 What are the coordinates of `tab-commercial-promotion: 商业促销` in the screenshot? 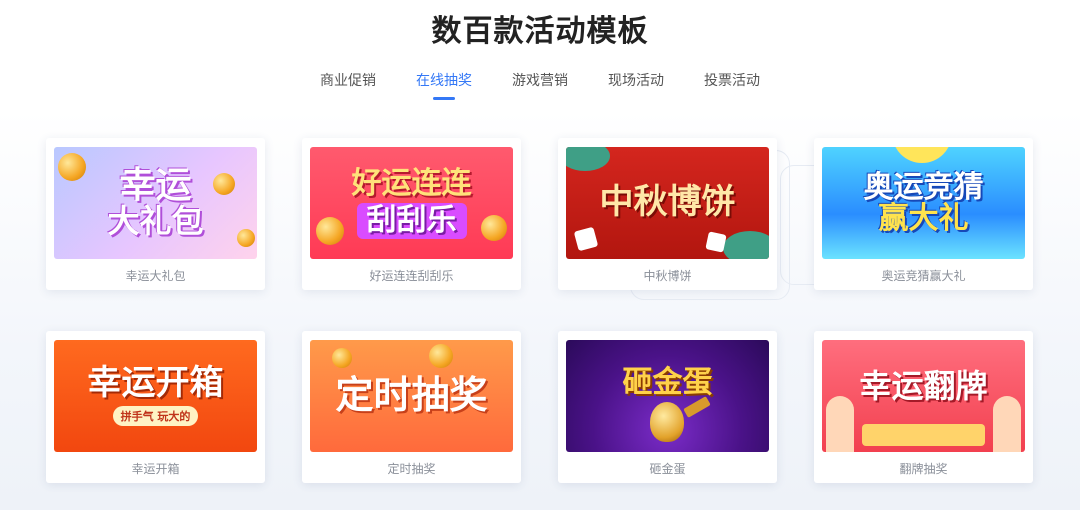 It's located at (348, 85).